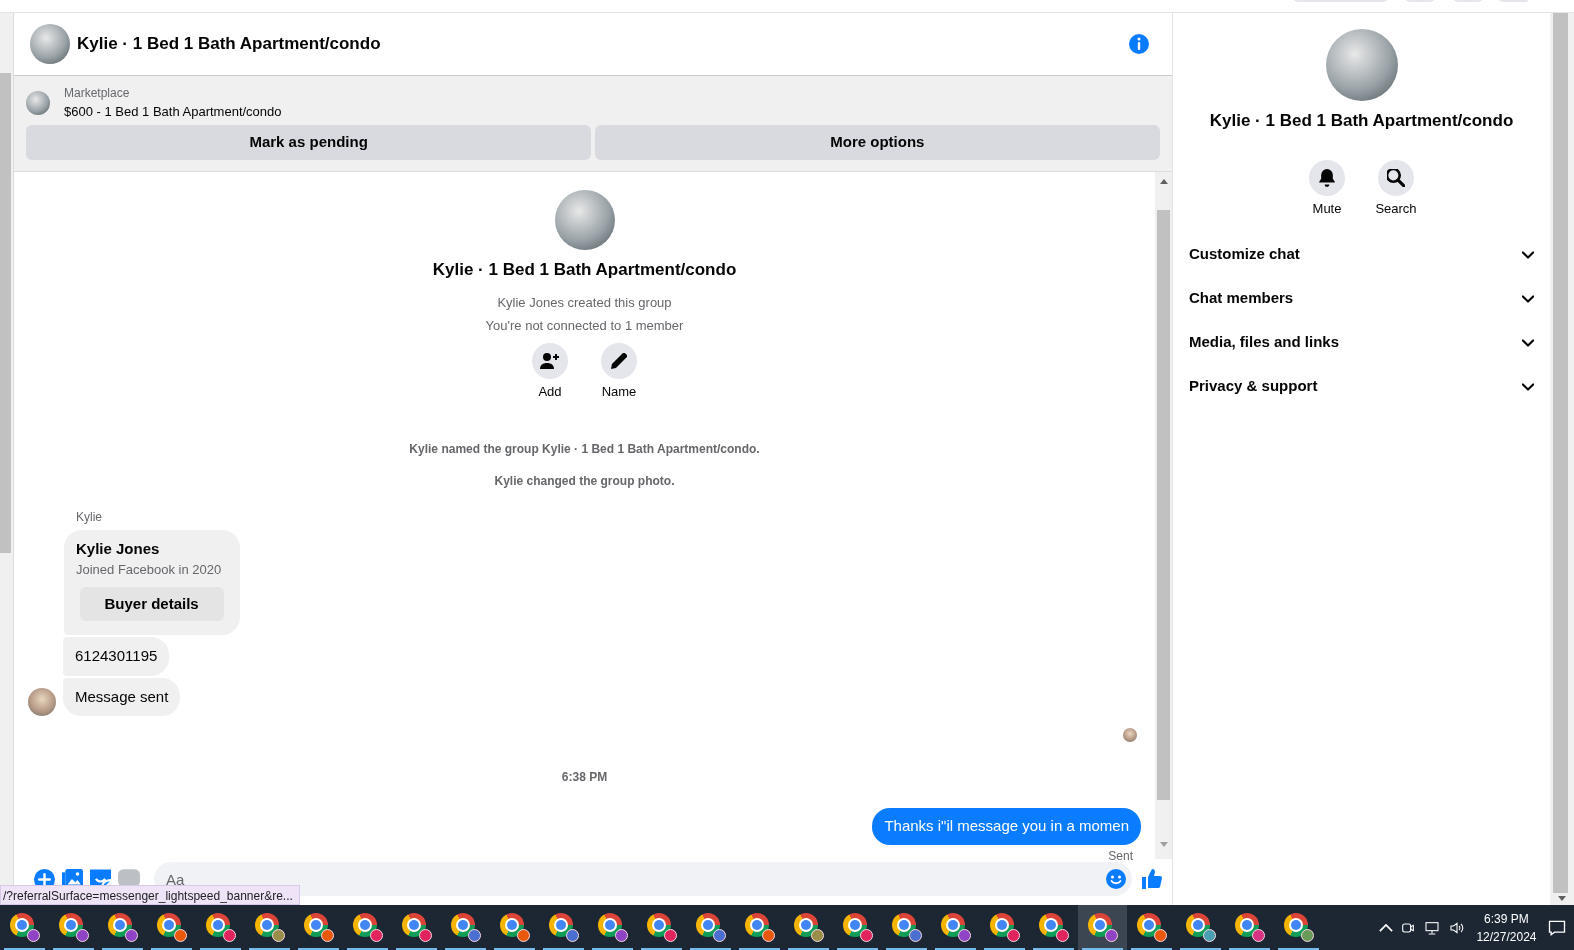  I want to click on group-info-text: Kylie Jones created this group, so click(584, 302).